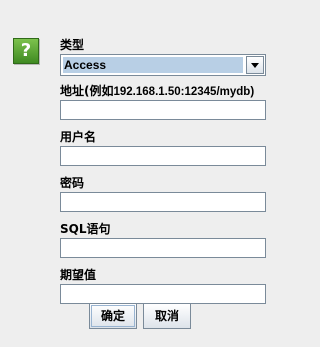  I want to click on expected-value-label: 期望值, so click(78, 275).